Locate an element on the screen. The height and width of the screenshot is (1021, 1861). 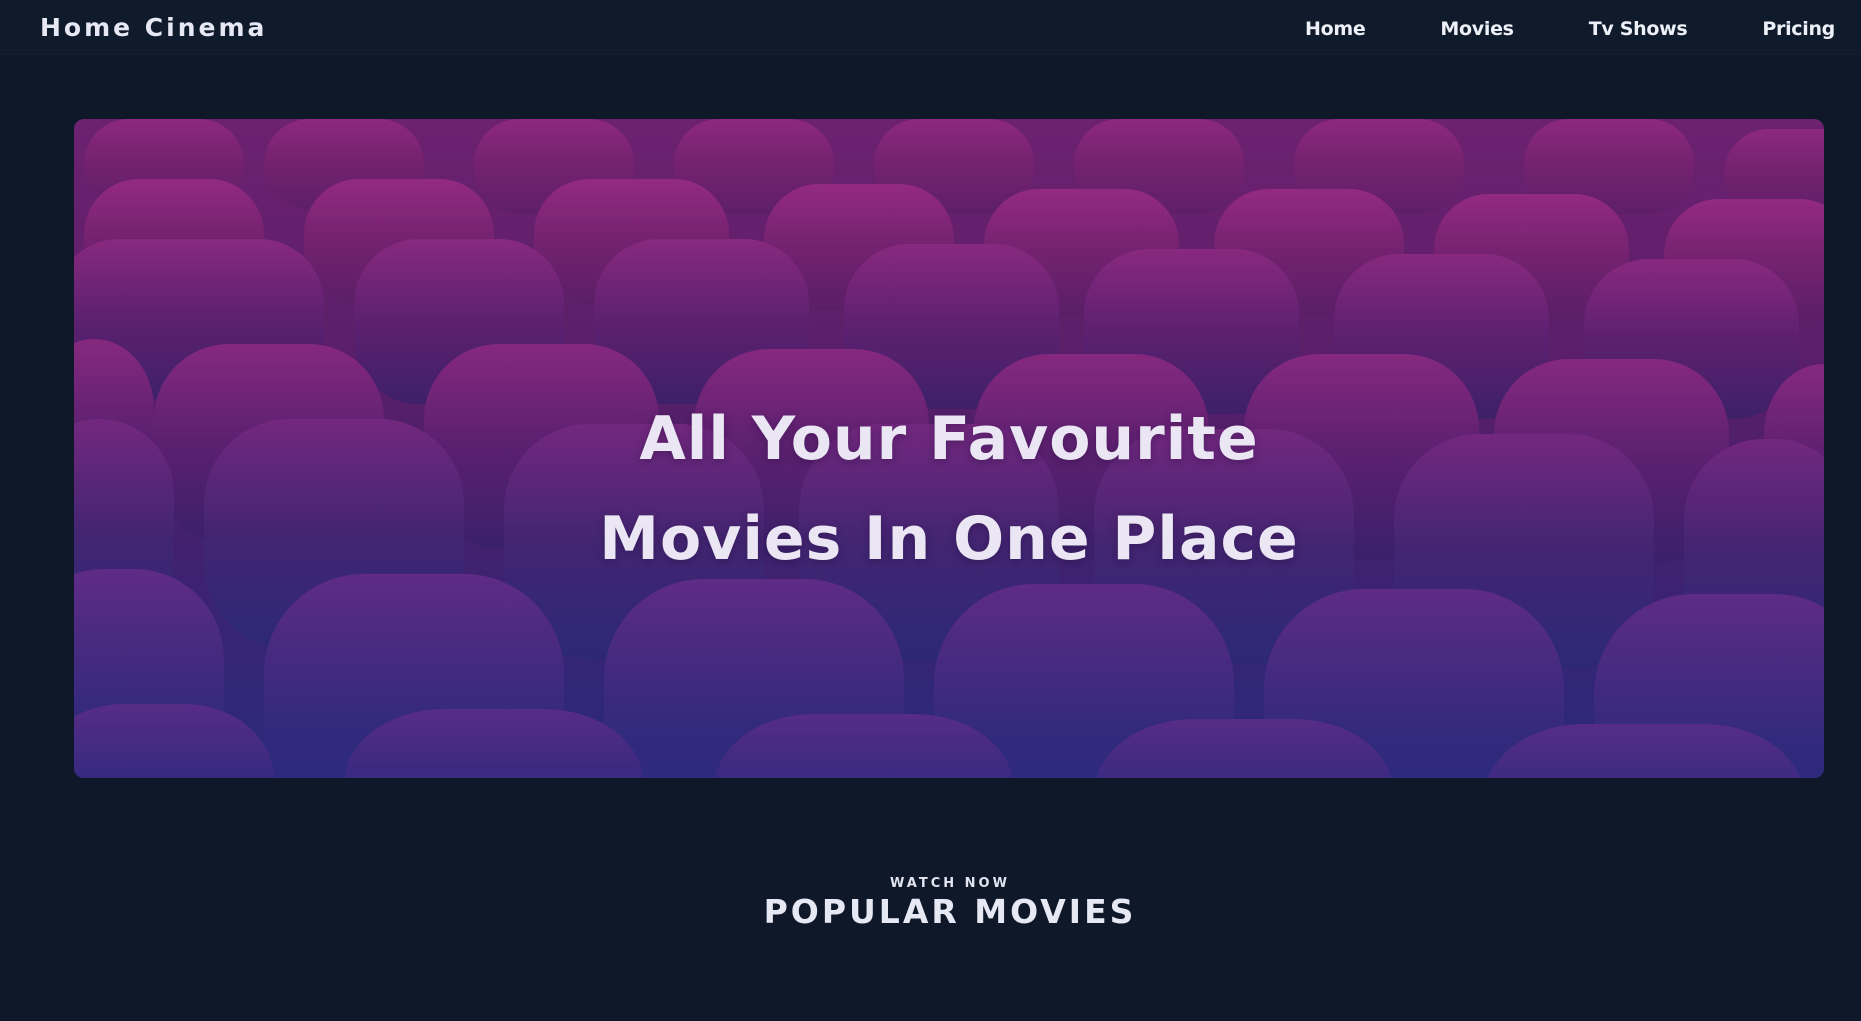
nav-link-pricing: Pricing is located at coordinates (1798, 29).